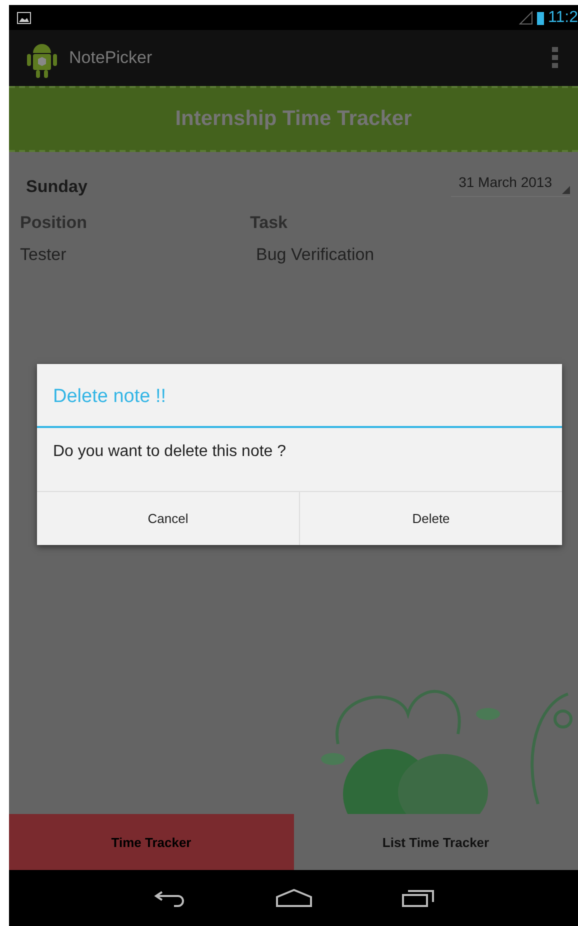 Image resolution: width=578 pixels, height=926 pixels. What do you see at coordinates (168, 518) in the screenshot?
I see `dialog-button: Cancel` at bounding box center [168, 518].